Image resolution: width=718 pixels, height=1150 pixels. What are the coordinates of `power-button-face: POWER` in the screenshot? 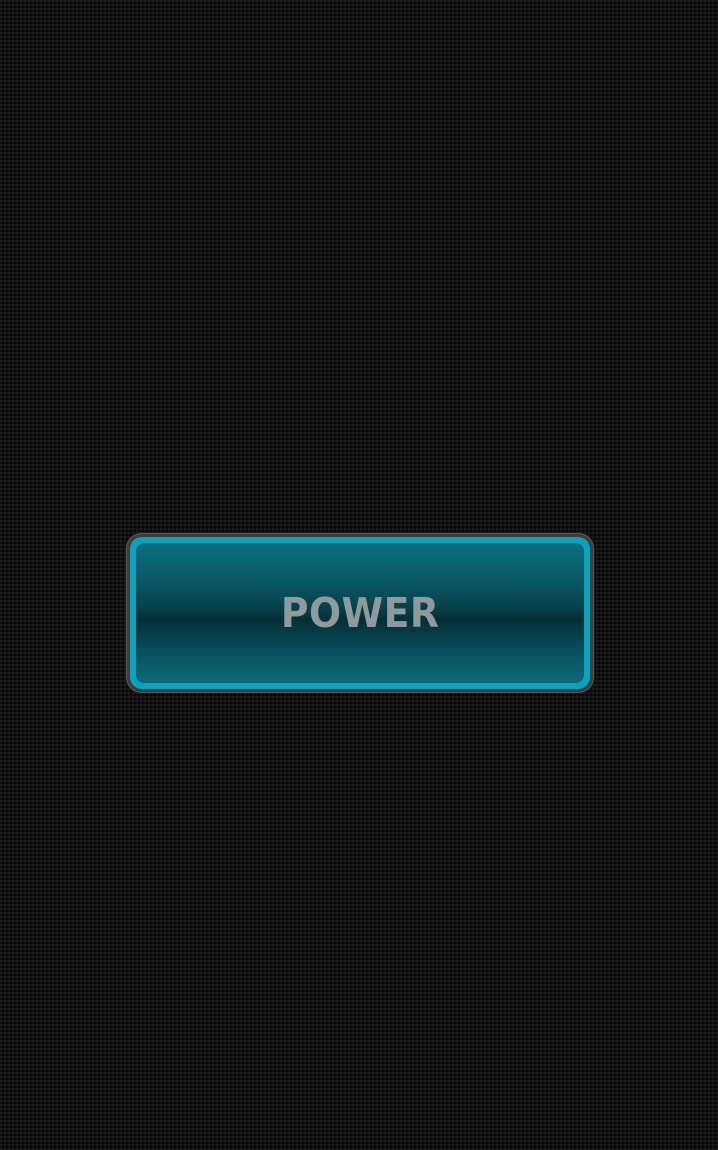 It's located at (360, 613).